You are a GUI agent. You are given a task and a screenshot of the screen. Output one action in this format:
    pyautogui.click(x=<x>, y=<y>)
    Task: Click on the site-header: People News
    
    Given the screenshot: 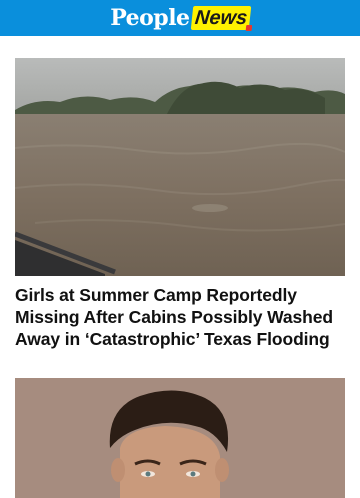 What is the action you would take?
    pyautogui.click(x=180, y=18)
    